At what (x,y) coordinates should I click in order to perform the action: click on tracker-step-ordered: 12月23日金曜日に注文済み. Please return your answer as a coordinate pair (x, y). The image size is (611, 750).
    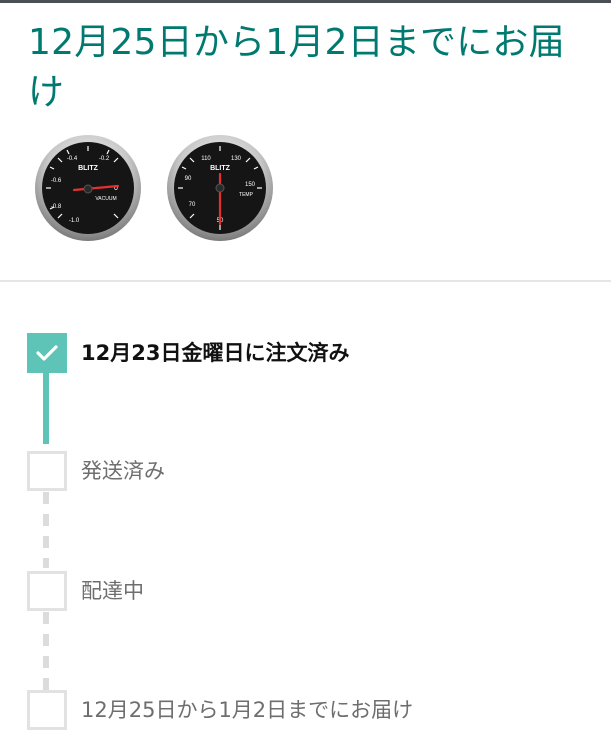
    Looking at the image, I should click on (312, 353).